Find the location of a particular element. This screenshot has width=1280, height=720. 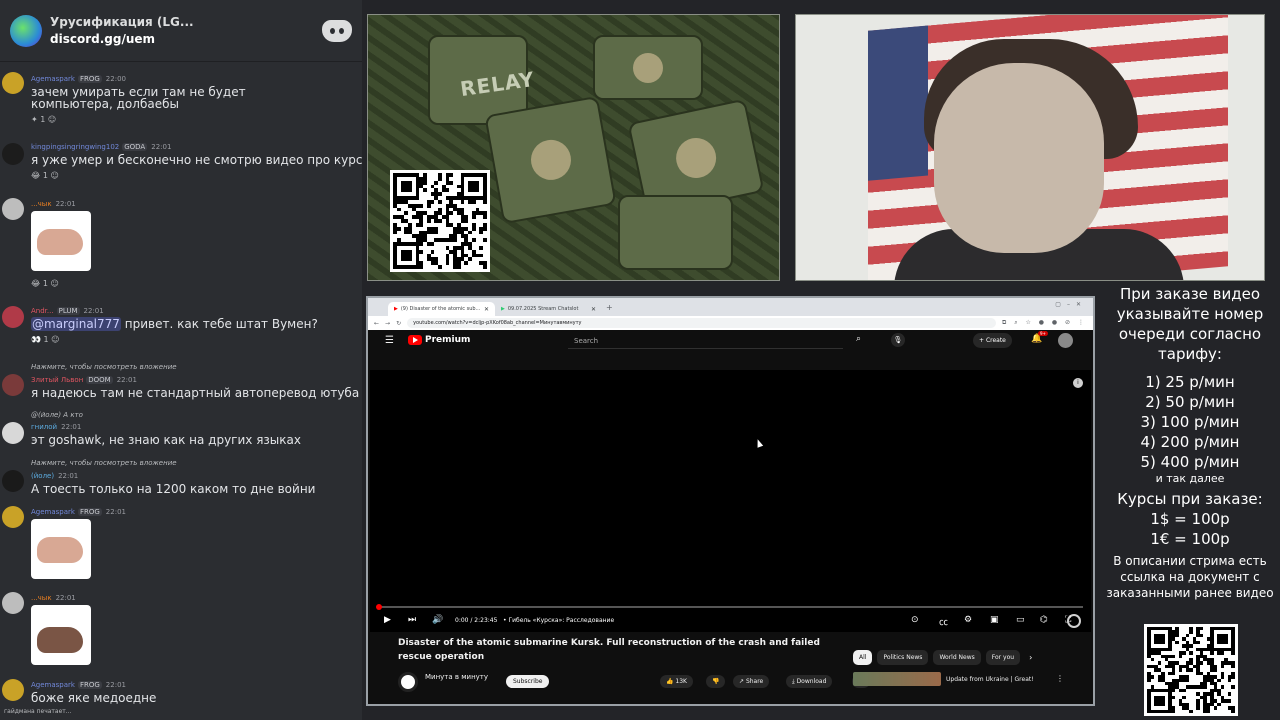

extensions-icons: ⧉ ⌕ ☆ ● ● ⊘ ⋮ is located at coordinates (1044, 323).